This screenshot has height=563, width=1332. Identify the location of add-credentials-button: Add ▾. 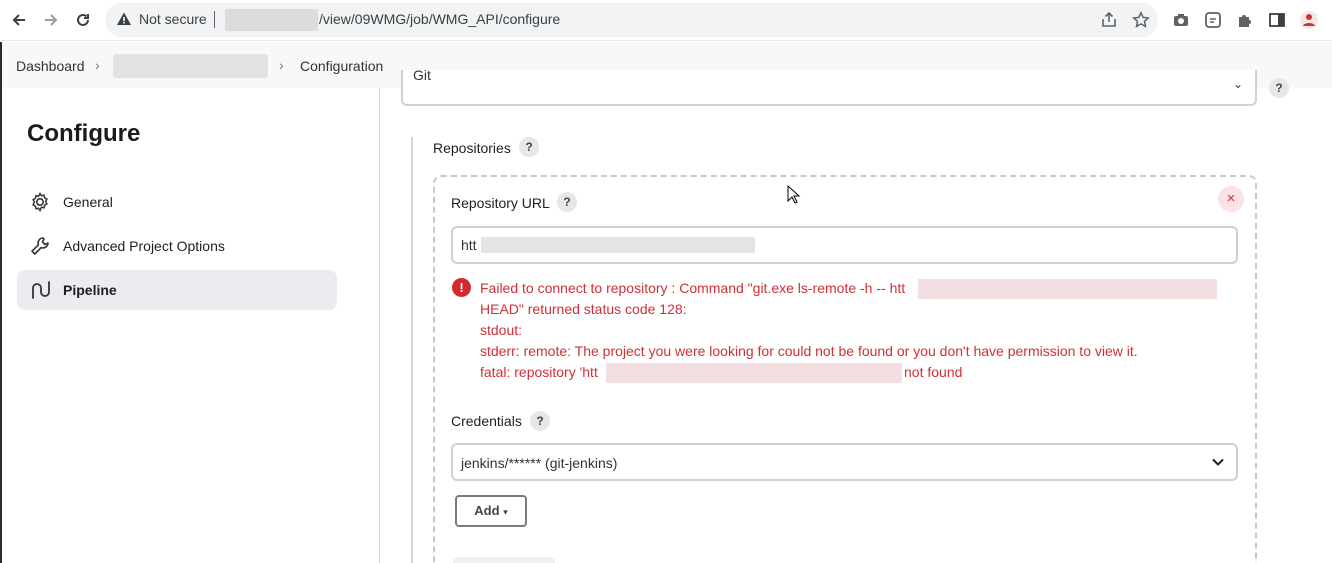
(491, 511).